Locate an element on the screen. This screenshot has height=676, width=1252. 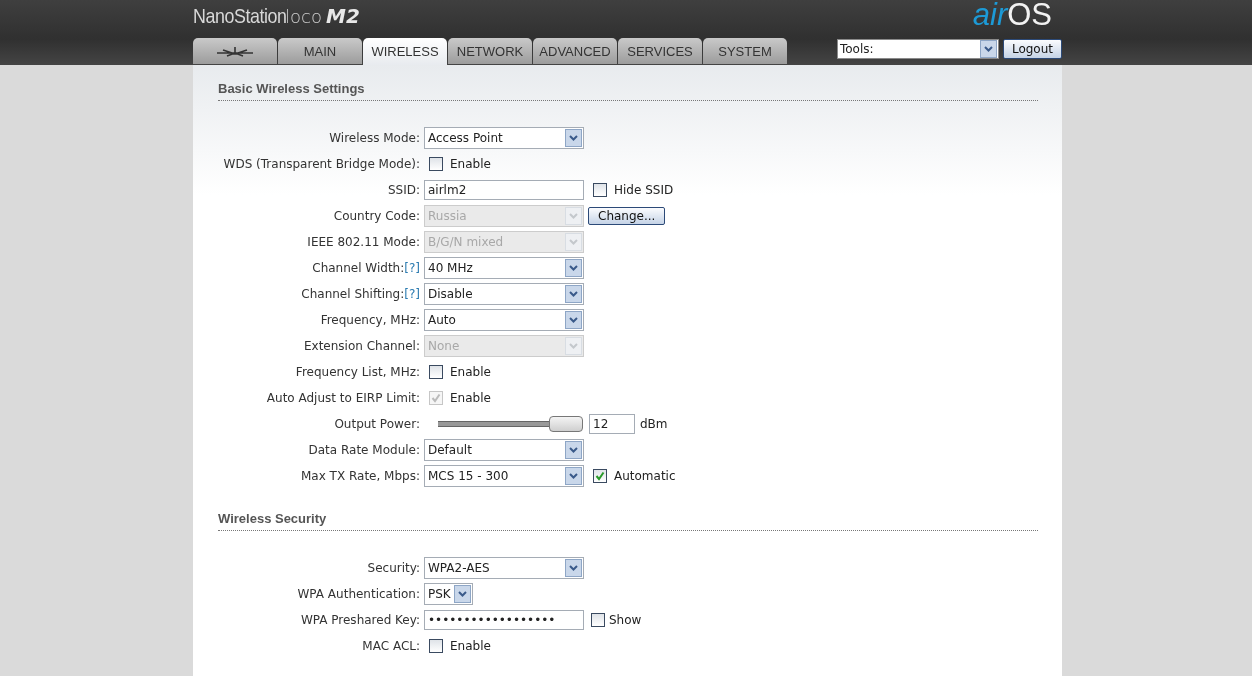
model-name: loco is located at coordinates (304, 16).